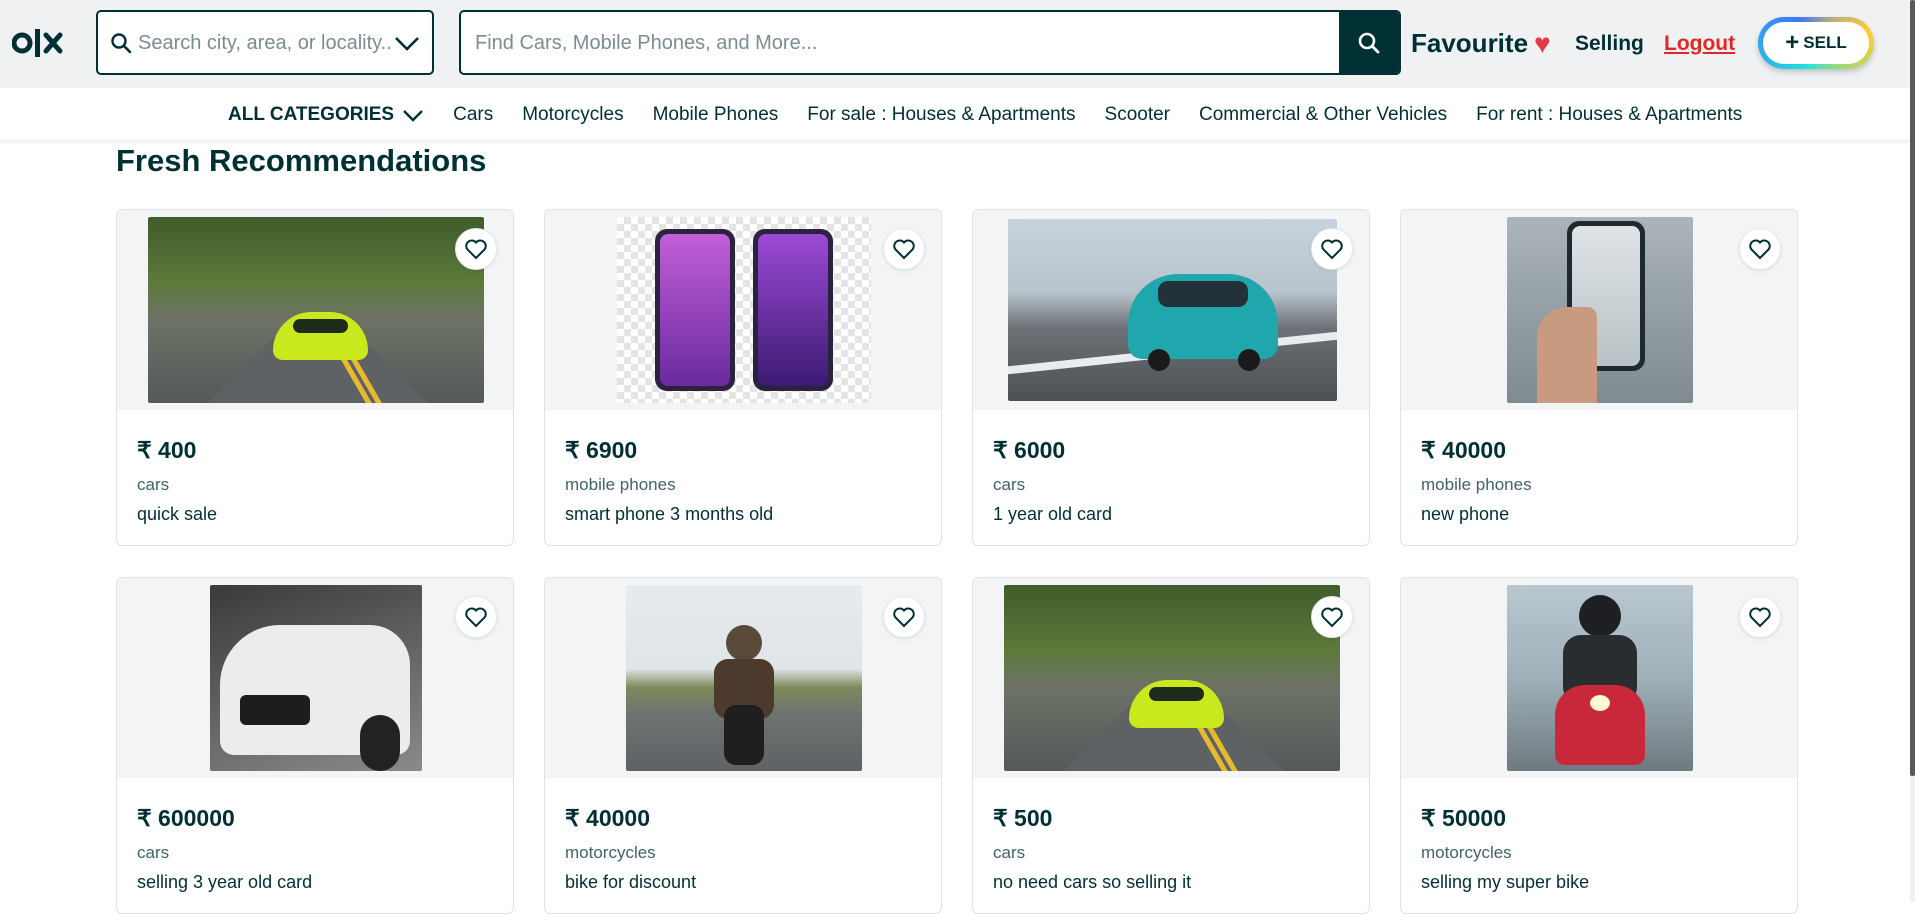  I want to click on listing-price: ₹ 50000, so click(1463, 818).